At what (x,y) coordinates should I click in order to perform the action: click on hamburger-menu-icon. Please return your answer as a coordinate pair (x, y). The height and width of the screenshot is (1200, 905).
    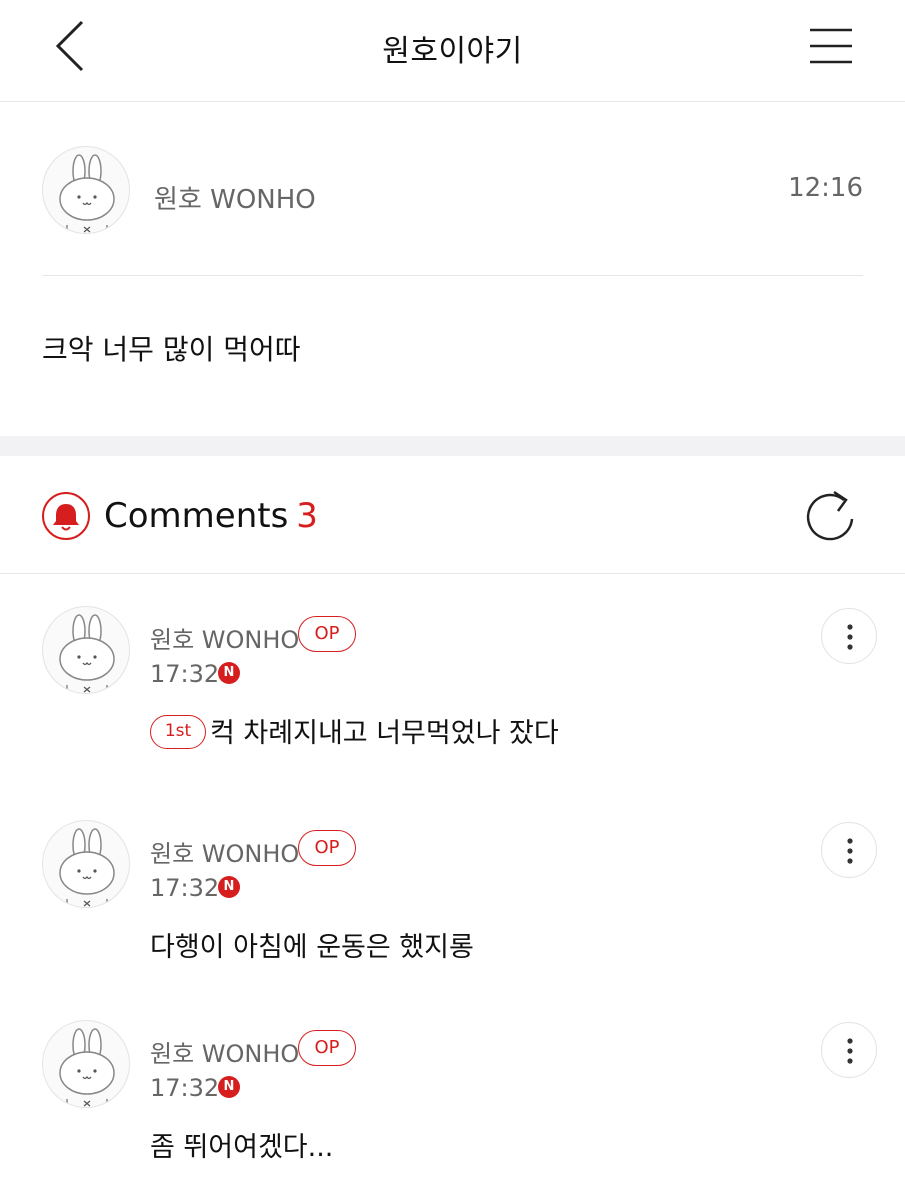
    Looking at the image, I should click on (831, 46).